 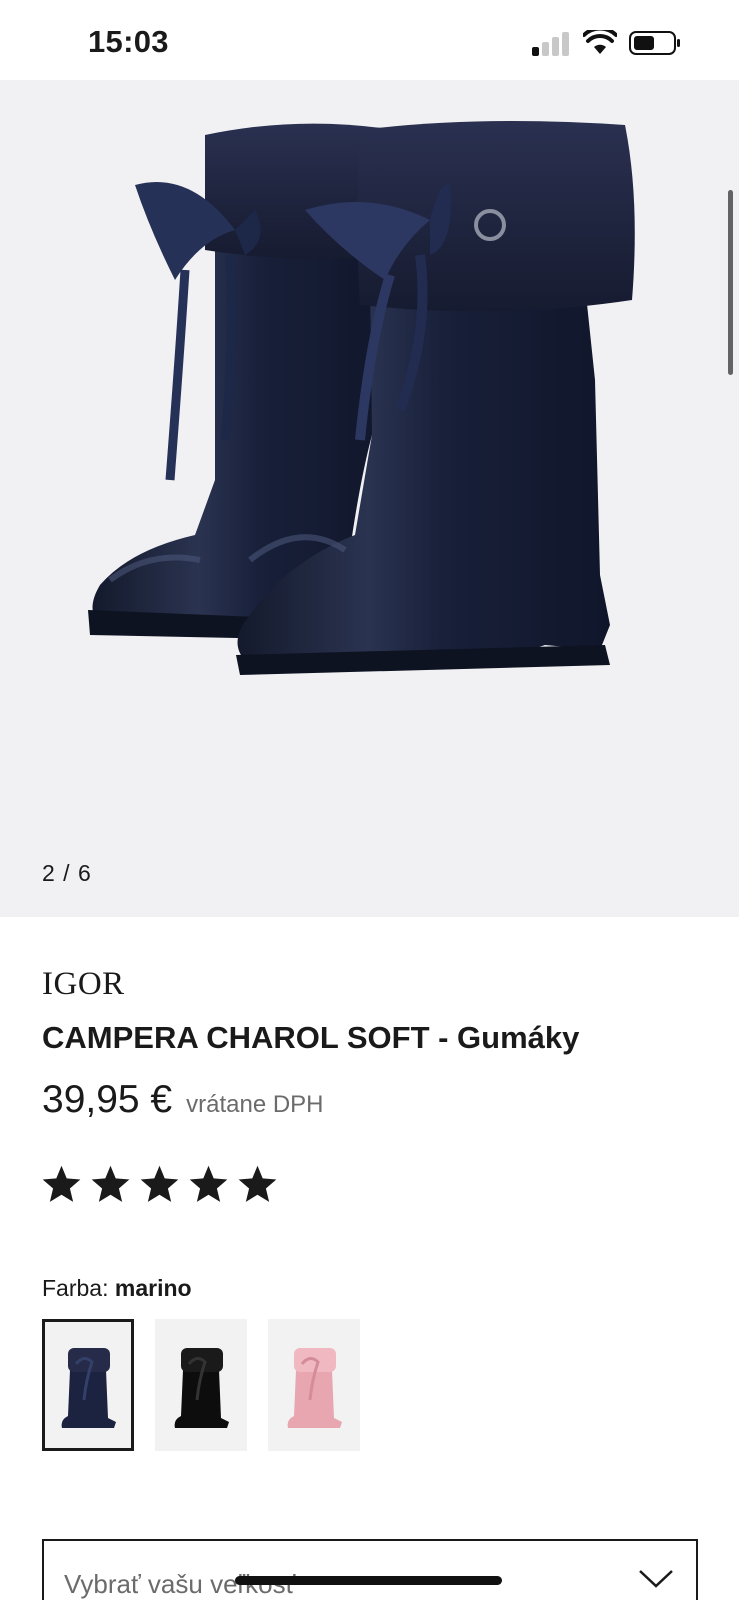 I want to click on swatch-pink, so click(x=314, y=1385).